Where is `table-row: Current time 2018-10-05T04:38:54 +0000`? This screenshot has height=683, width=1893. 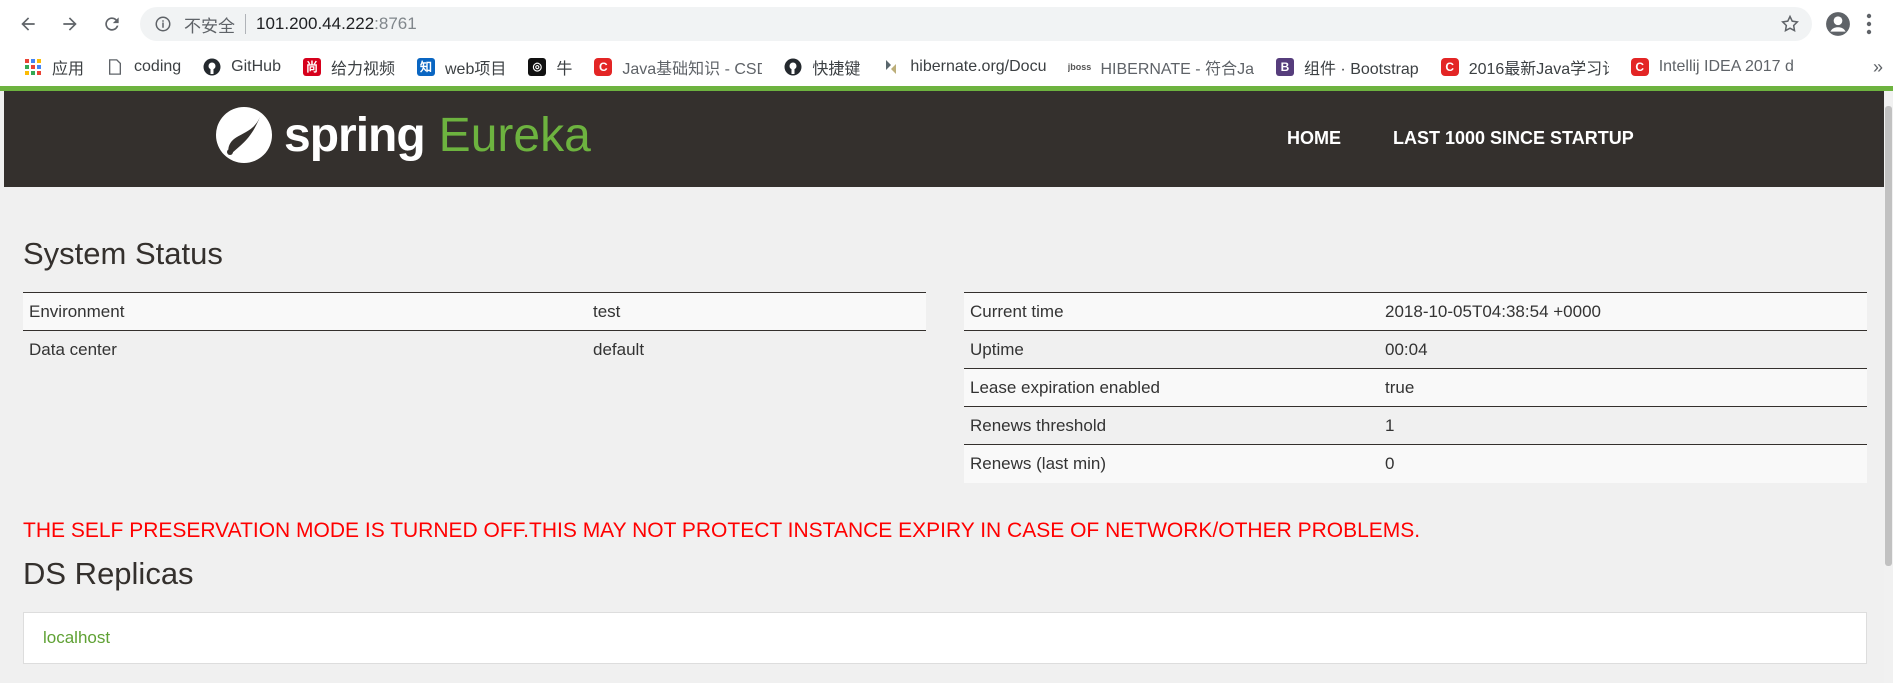
table-row: Current time 2018-10-05T04:38:54 +0000 is located at coordinates (1415, 311).